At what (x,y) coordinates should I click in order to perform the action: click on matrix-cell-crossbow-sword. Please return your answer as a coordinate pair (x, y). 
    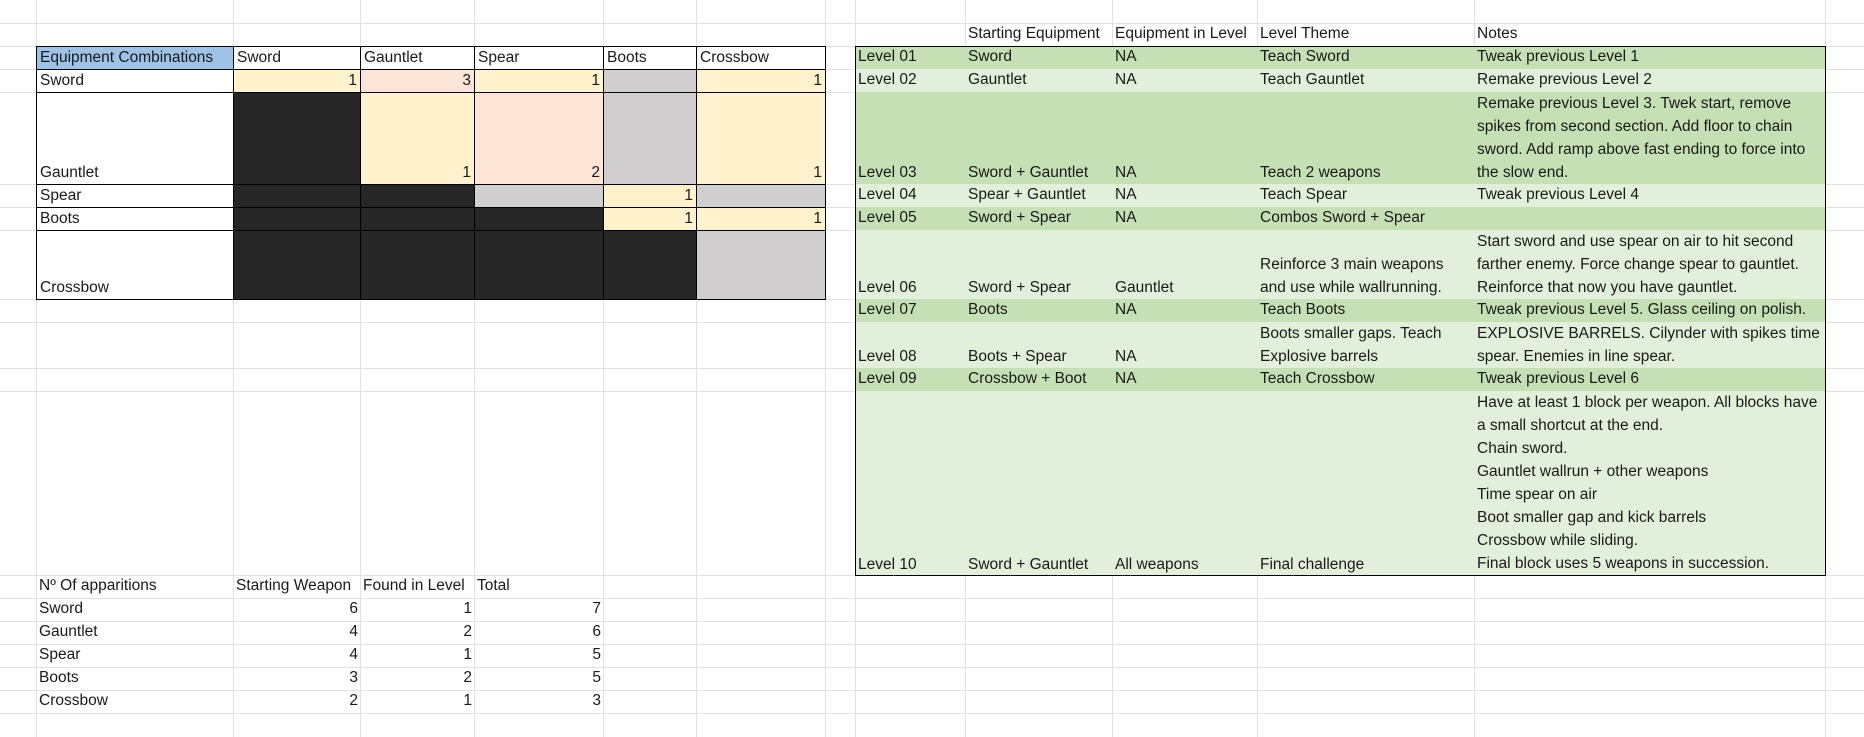
    Looking at the image, I should click on (297, 265).